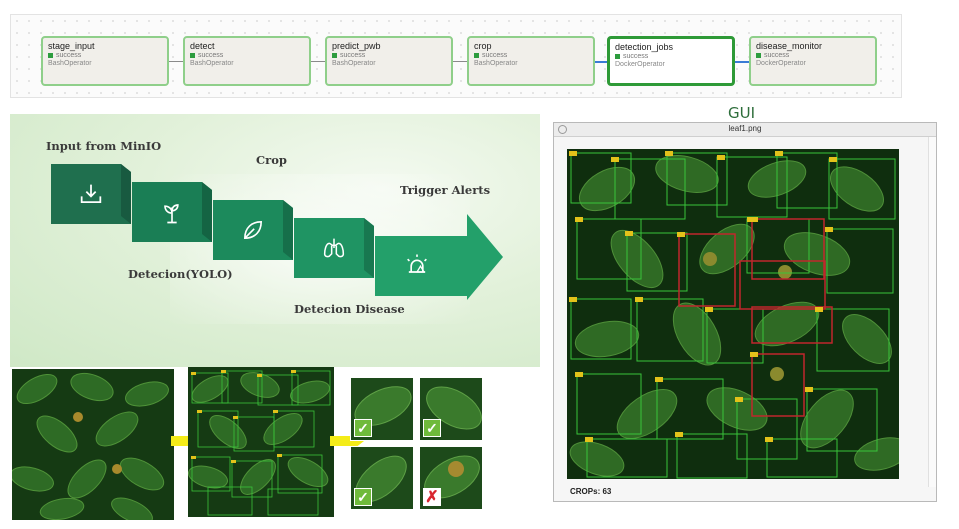 This screenshot has height=529, width=959. I want to click on task-node-detection-jobs: detection_jobs success DockerOperator, so click(671, 61).